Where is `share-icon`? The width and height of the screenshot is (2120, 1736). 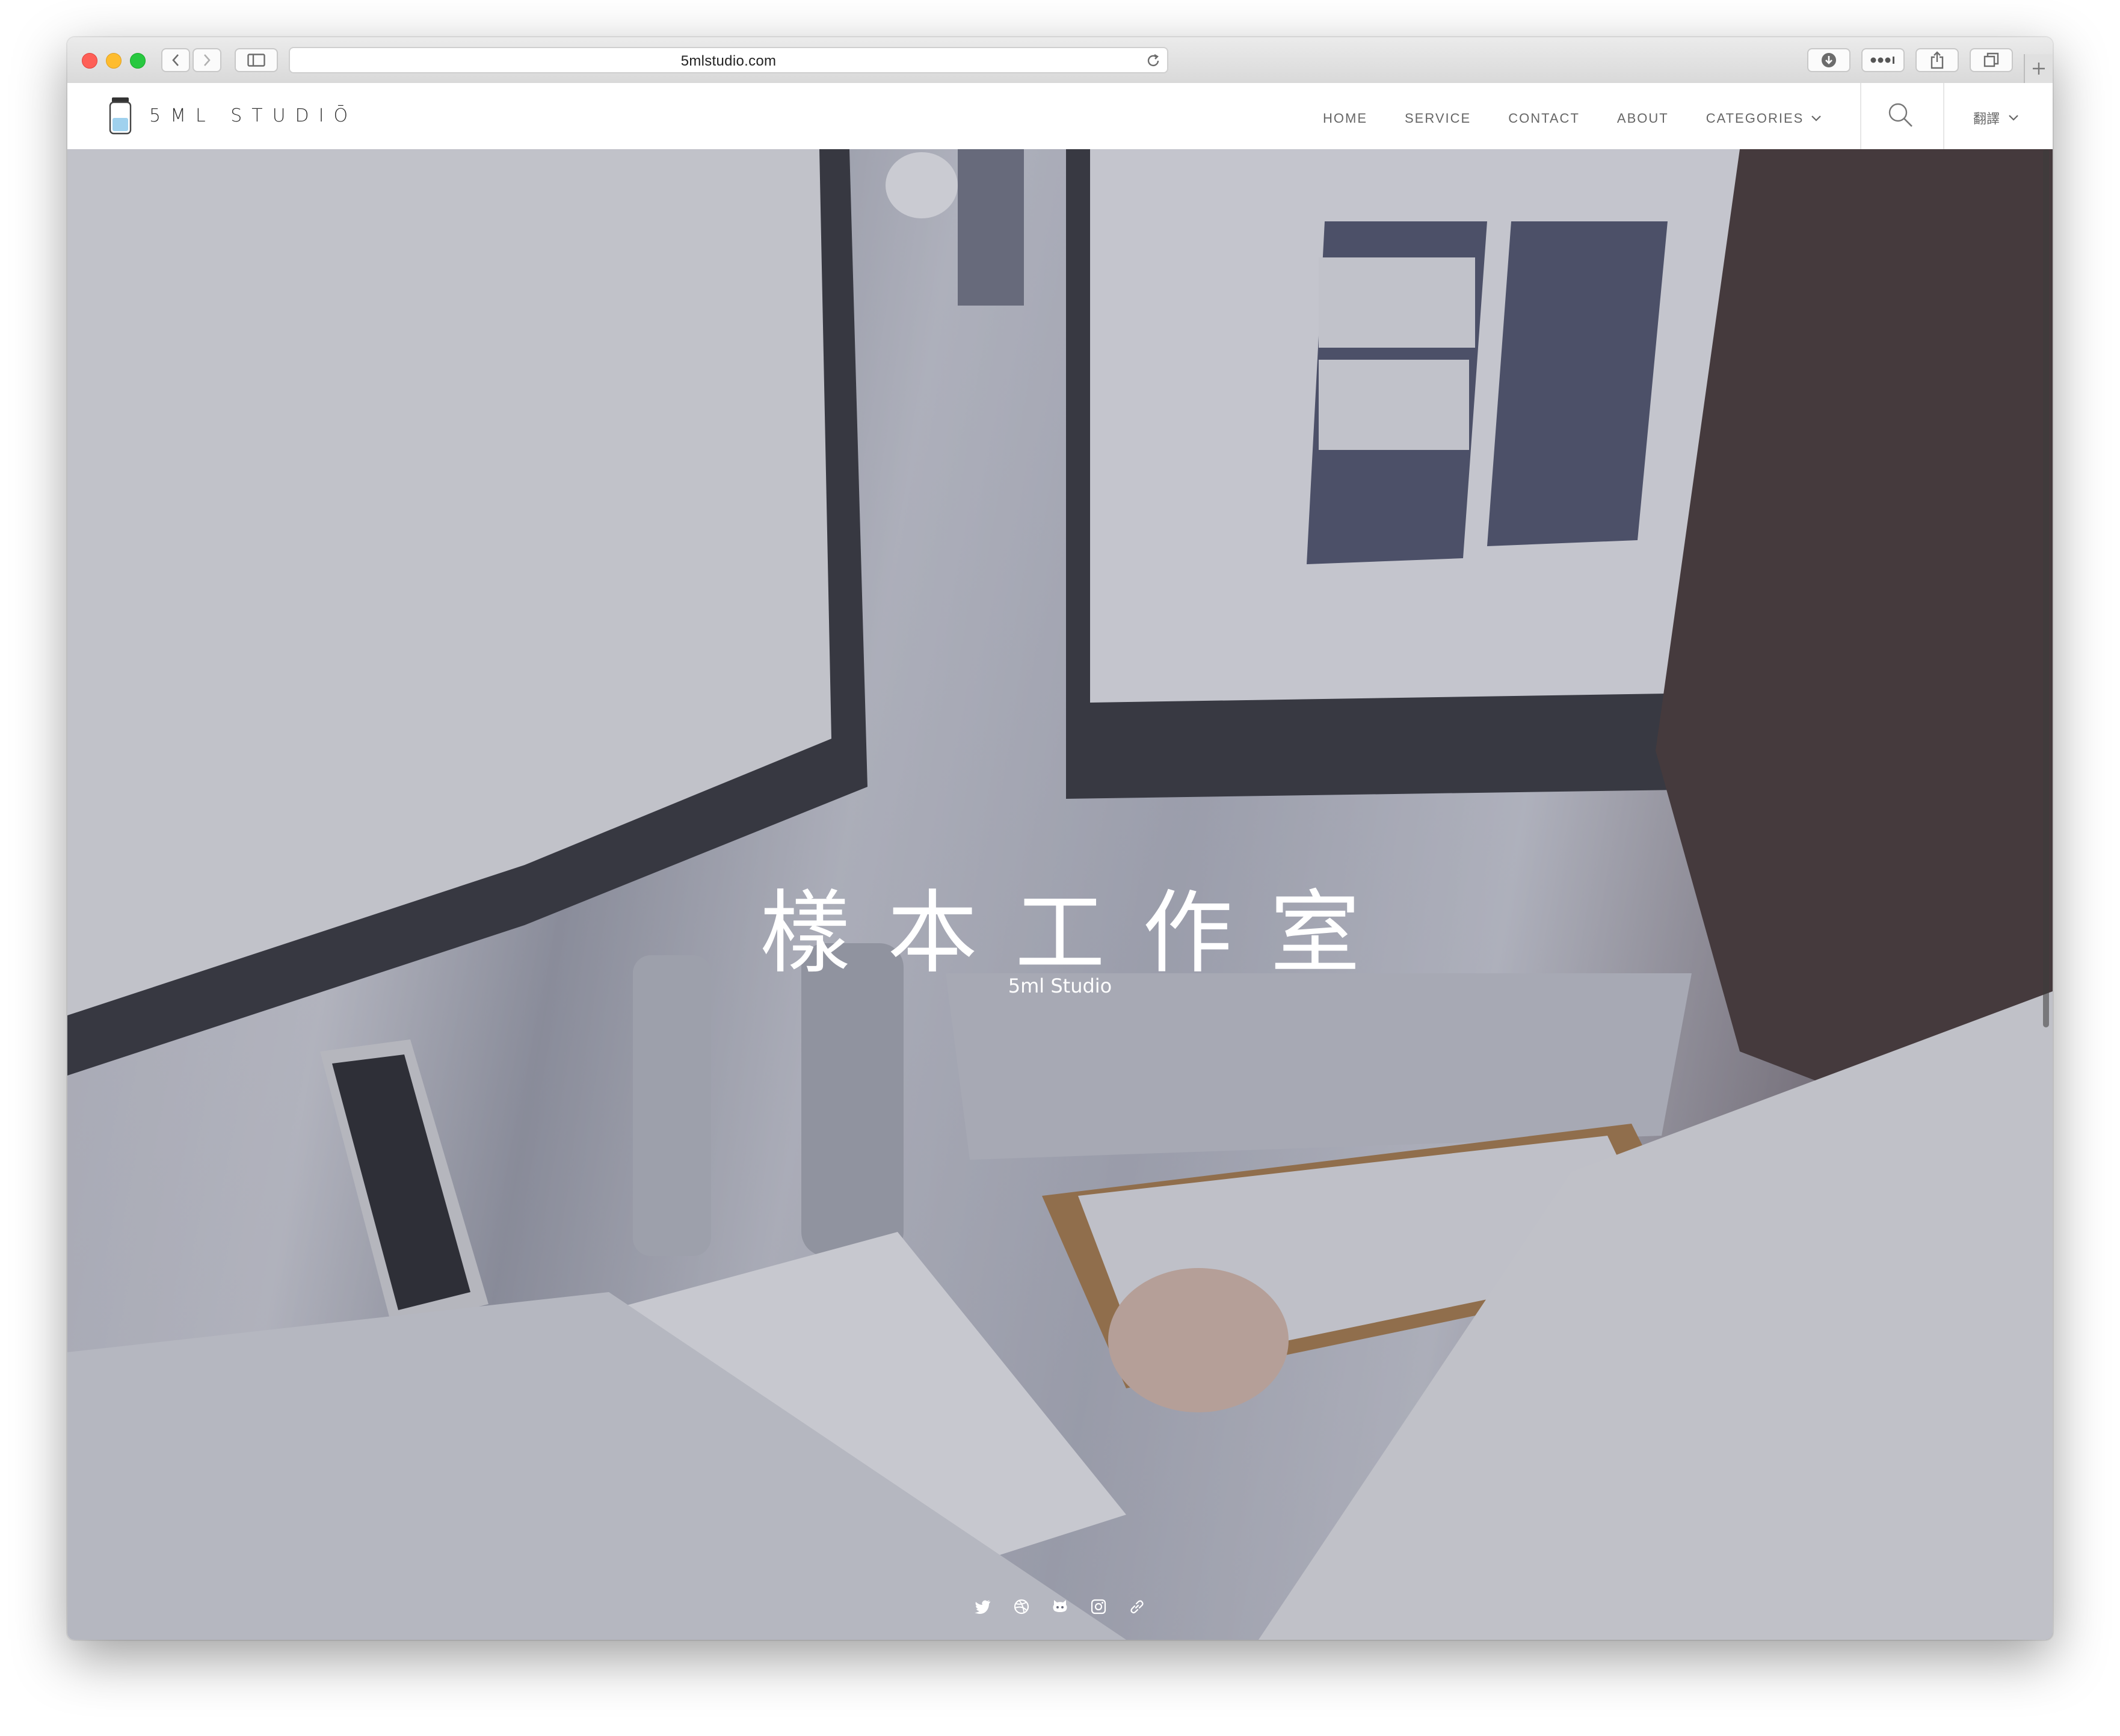
share-icon is located at coordinates (1937, 60).